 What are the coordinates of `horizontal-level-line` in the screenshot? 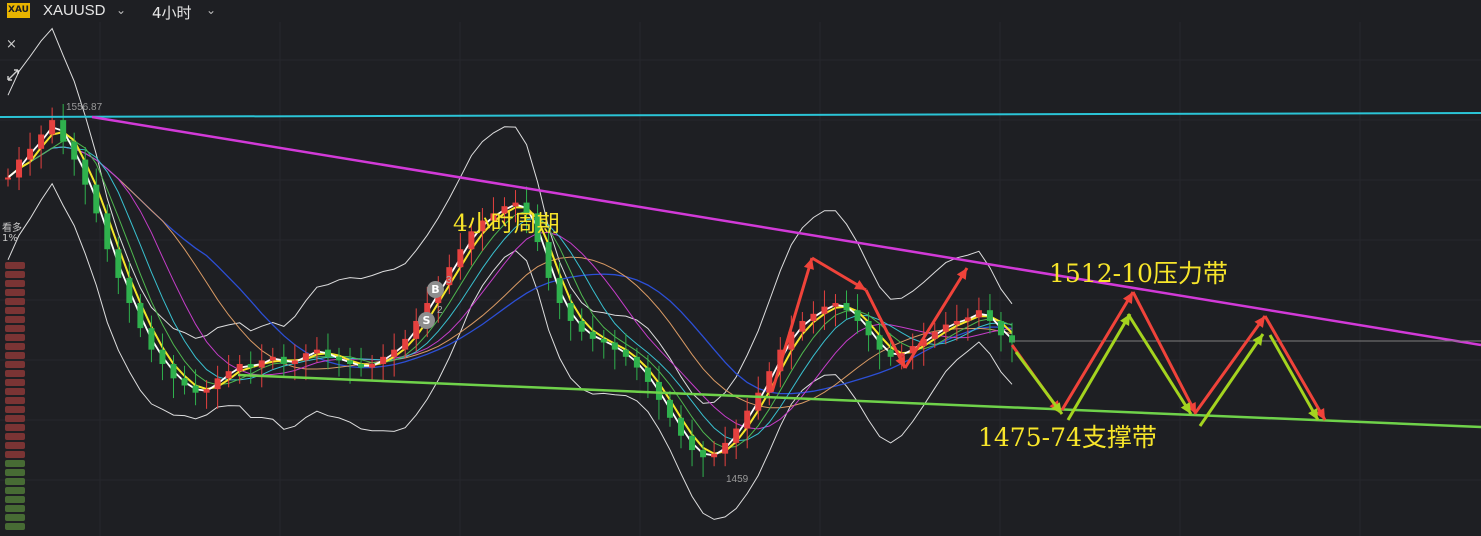 It's located at (740, 115).